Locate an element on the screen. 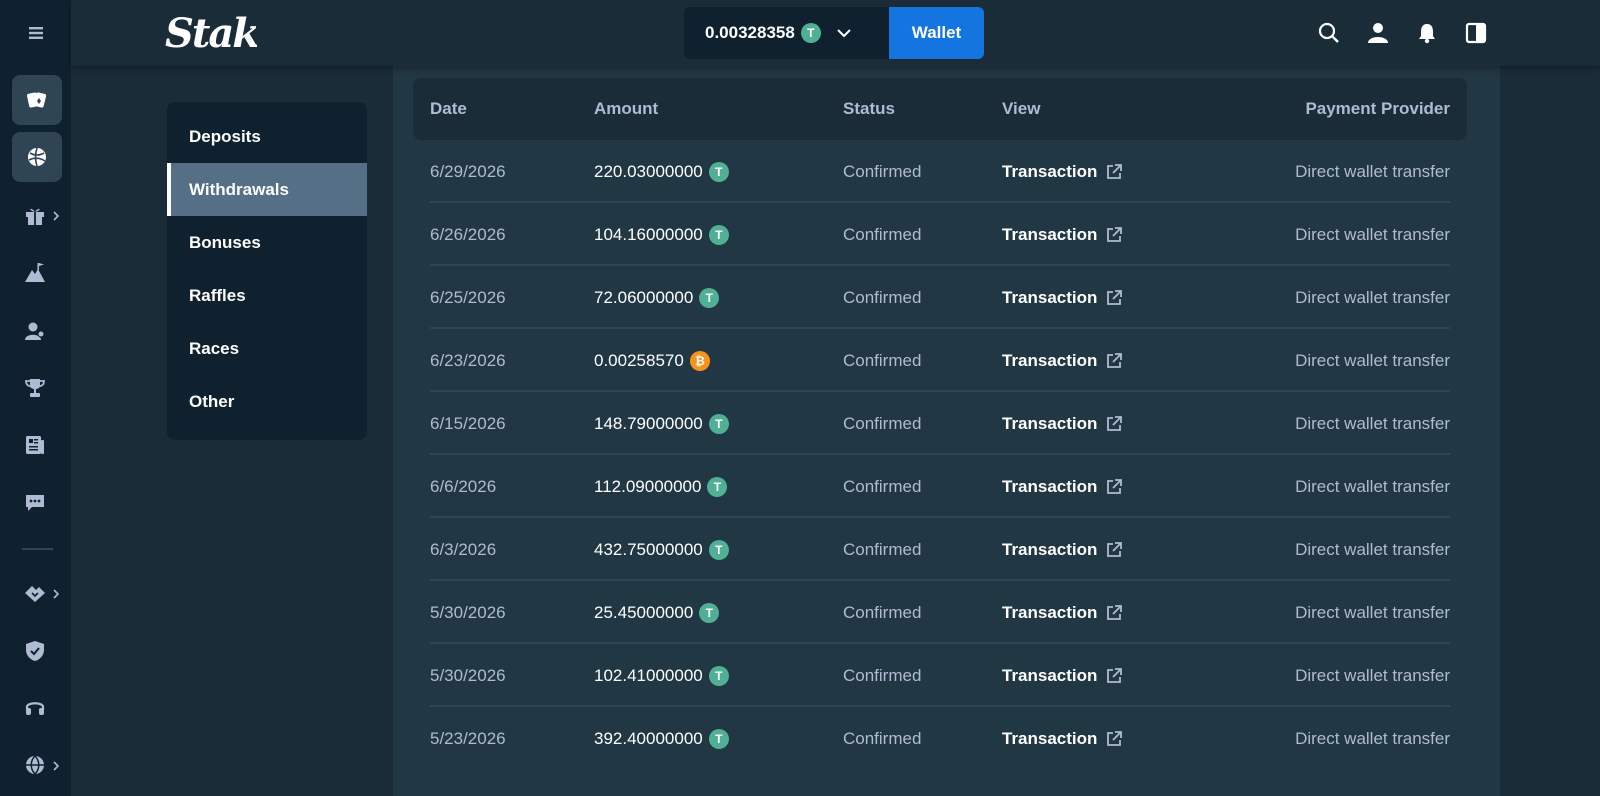  notifications-button is located at coordinates (1427, 33).